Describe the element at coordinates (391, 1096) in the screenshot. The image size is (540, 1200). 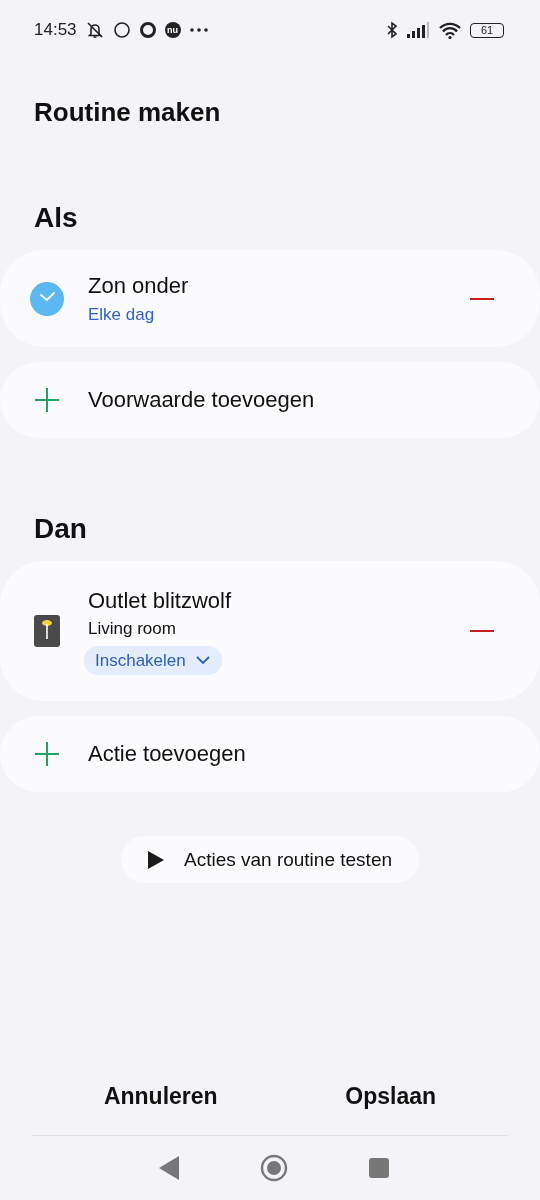
I see `text-button: Opslaan` at that location.